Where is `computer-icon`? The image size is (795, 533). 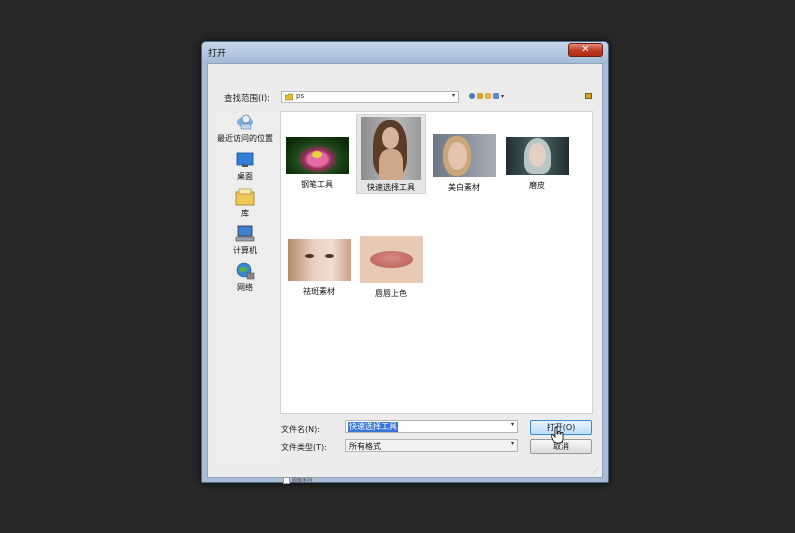
computer-icon is located at coordinates (245, 233).